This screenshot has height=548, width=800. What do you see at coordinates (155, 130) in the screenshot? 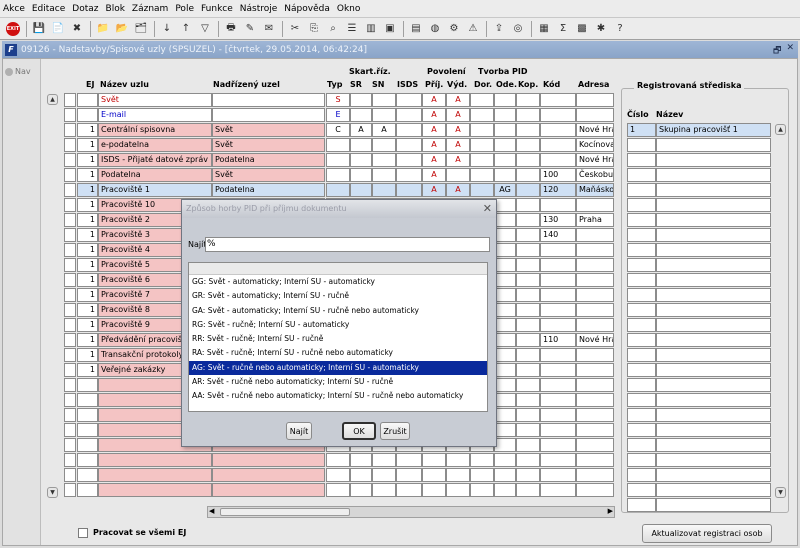
I see `table-cell-nazev: Centrální spisovna` at bounding box center [155, 130].